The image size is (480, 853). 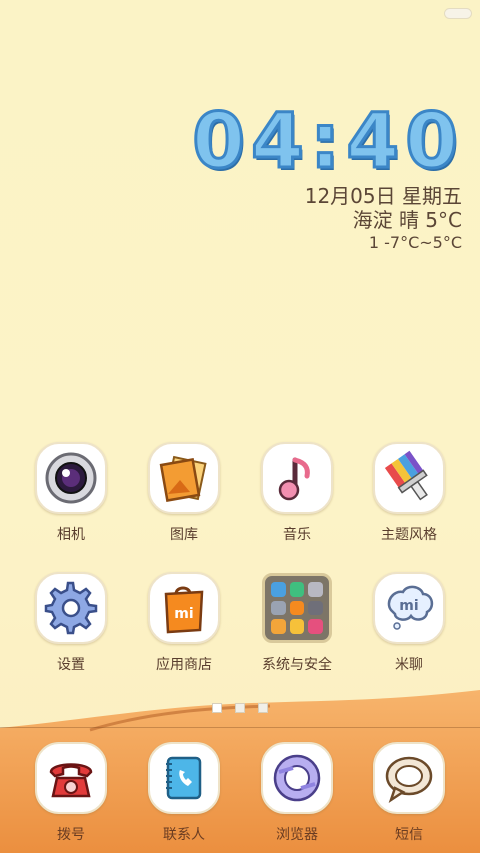 I want to click on app-store-bag-icon: mi, so click(x=184, y=608).